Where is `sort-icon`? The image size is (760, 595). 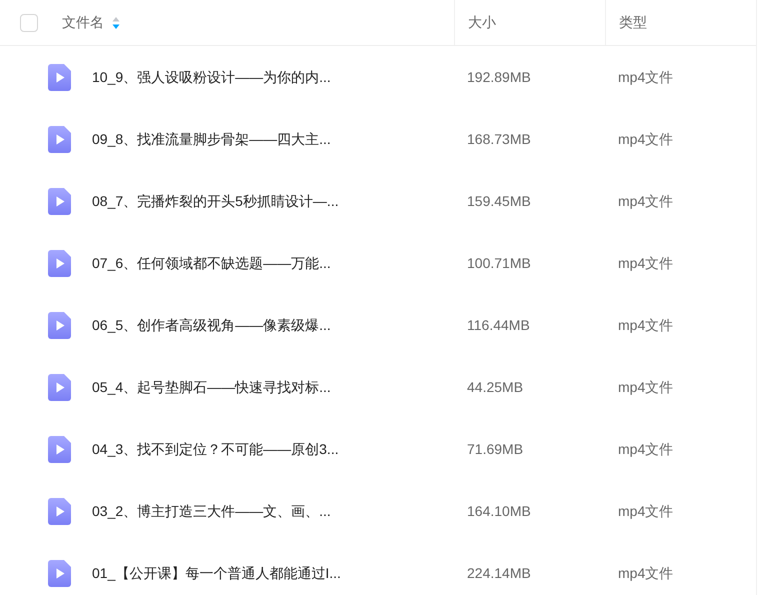
sort-icon is located at coordinates (116, 23).